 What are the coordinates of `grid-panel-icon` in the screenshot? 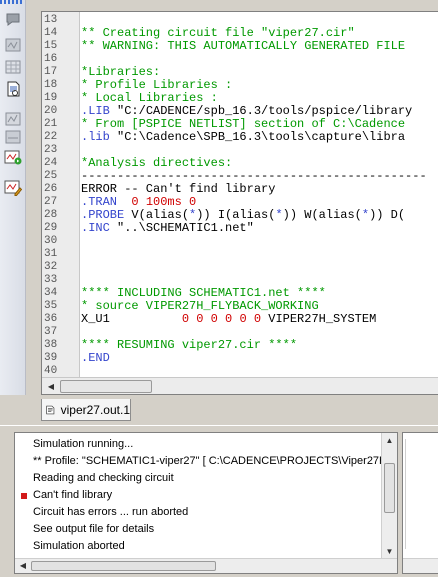 It's located at (13, 67).